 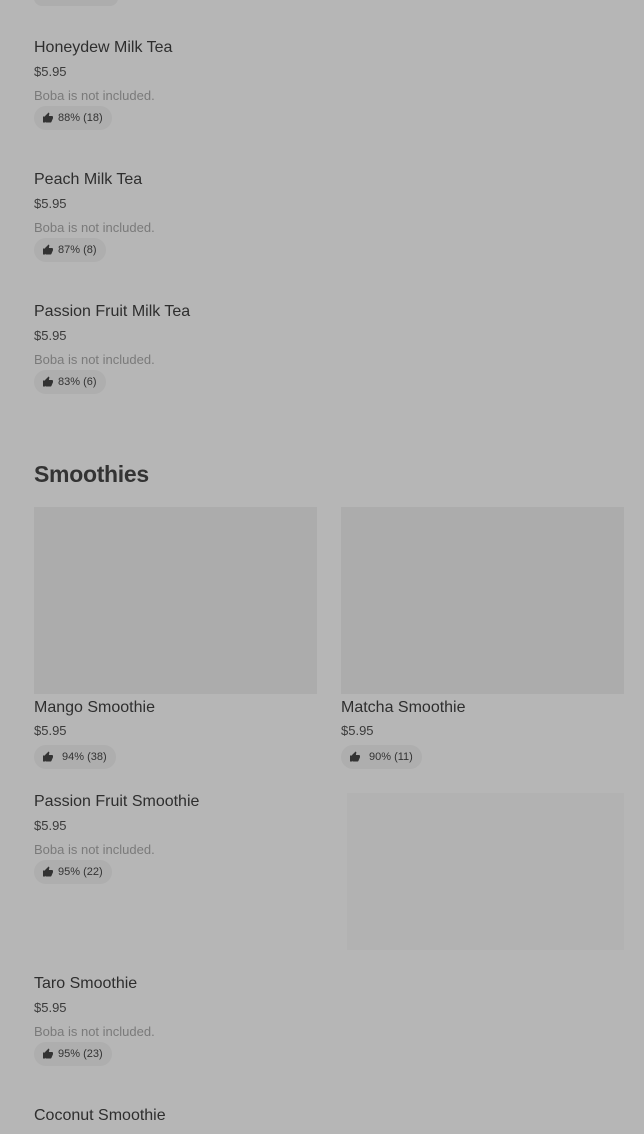 What do you see at coordinates (391, 757) in the screenshot?
I see `rating-text: 90% (11)` at bounding box center [391, 757].